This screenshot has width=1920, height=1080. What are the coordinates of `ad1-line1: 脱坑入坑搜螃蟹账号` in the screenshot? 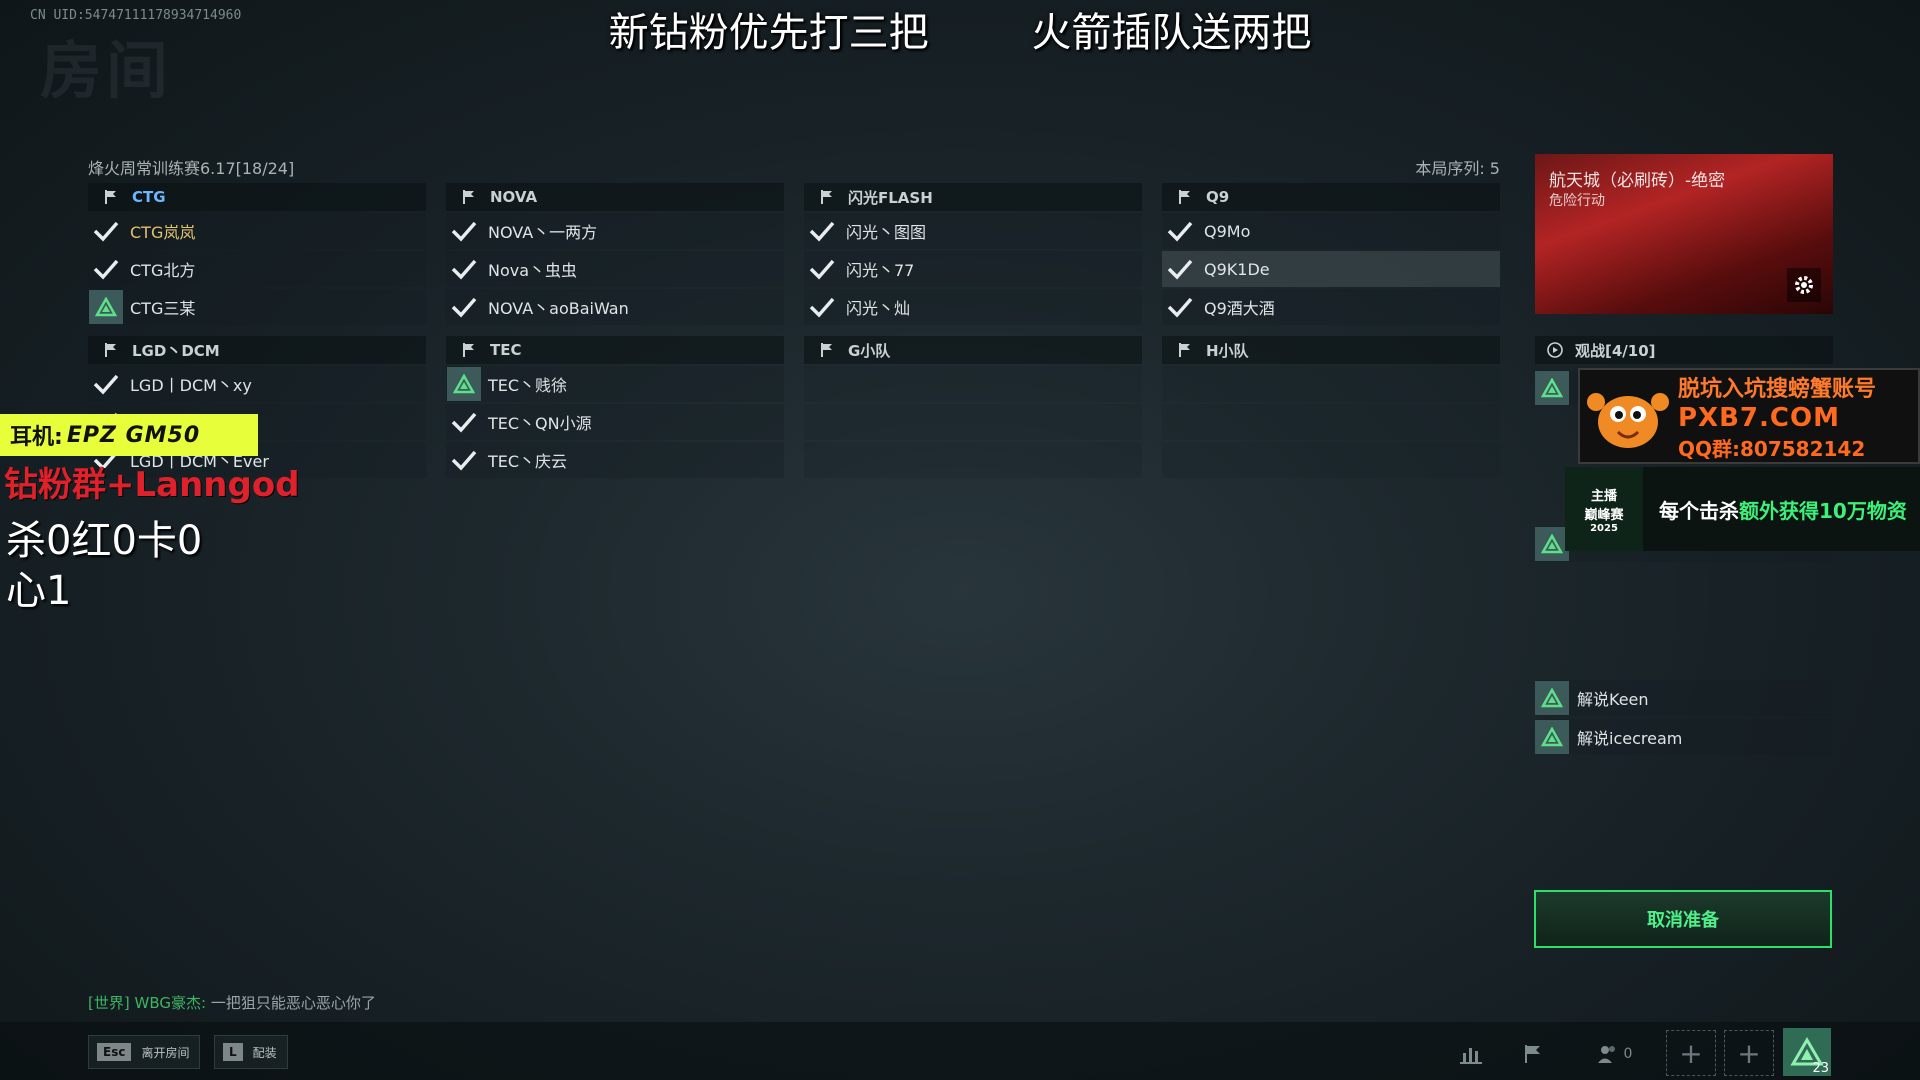 It's located at (1777, 389).